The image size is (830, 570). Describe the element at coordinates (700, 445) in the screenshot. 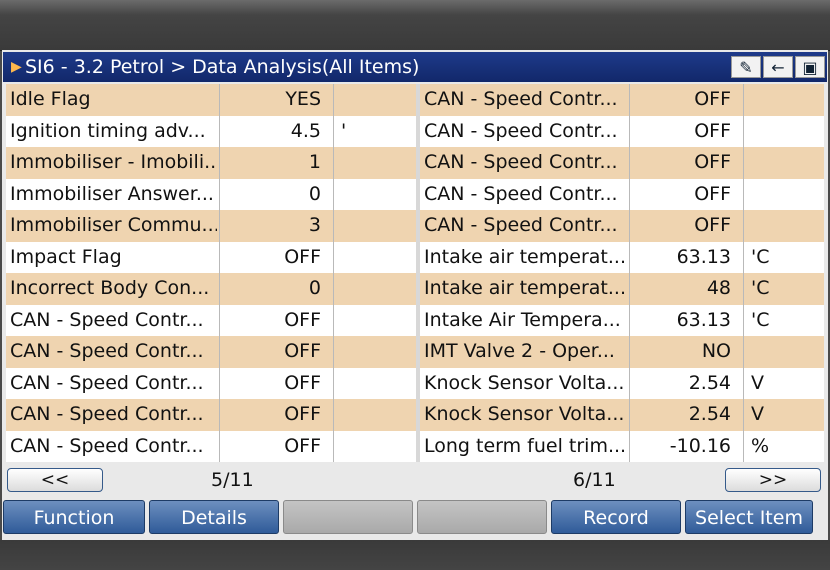

I see `item-value: -10.16` at that location.